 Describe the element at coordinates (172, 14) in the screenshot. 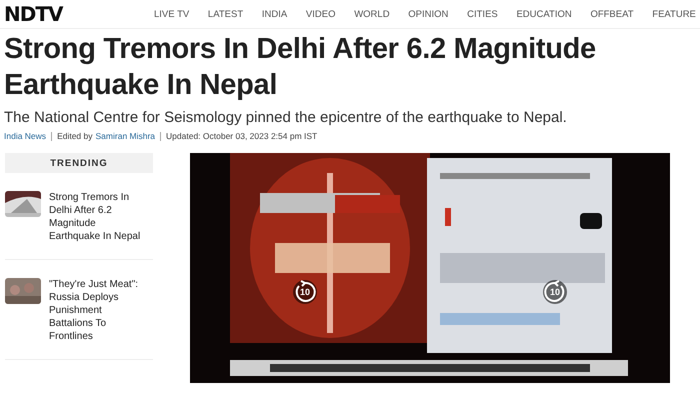

I see `nav-link: LIVE TV` at that location.